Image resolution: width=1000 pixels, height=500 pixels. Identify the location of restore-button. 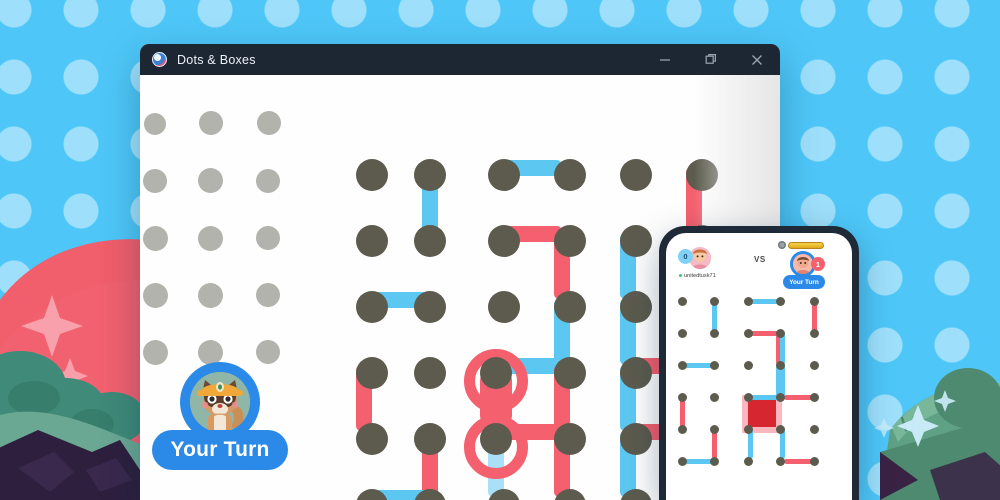
(711, 59).